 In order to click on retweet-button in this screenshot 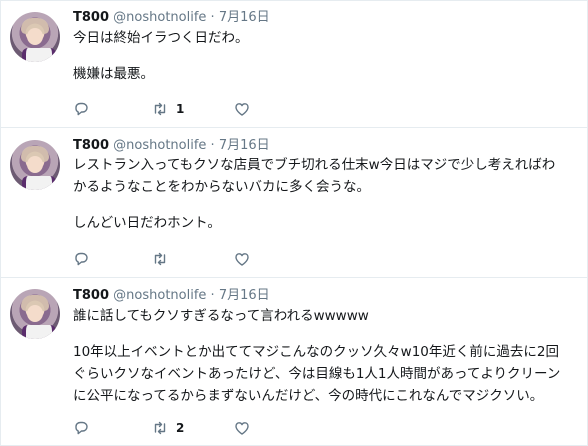, I will do `click(160, 259)`.